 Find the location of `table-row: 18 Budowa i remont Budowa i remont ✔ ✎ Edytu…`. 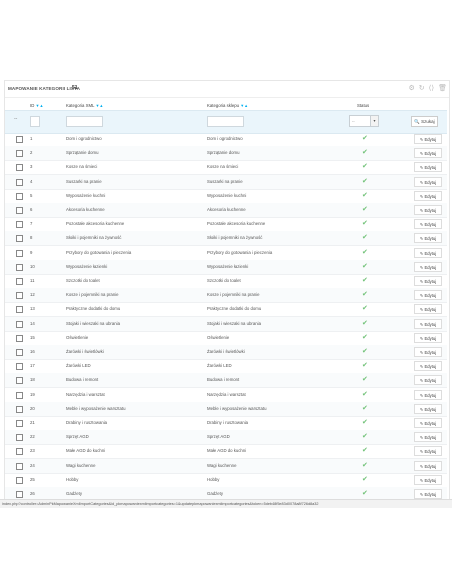

table-row: 18 Budowa i remont Budowa i remont ✔ ✎ Edytu… is located at coordinates (226, 381).